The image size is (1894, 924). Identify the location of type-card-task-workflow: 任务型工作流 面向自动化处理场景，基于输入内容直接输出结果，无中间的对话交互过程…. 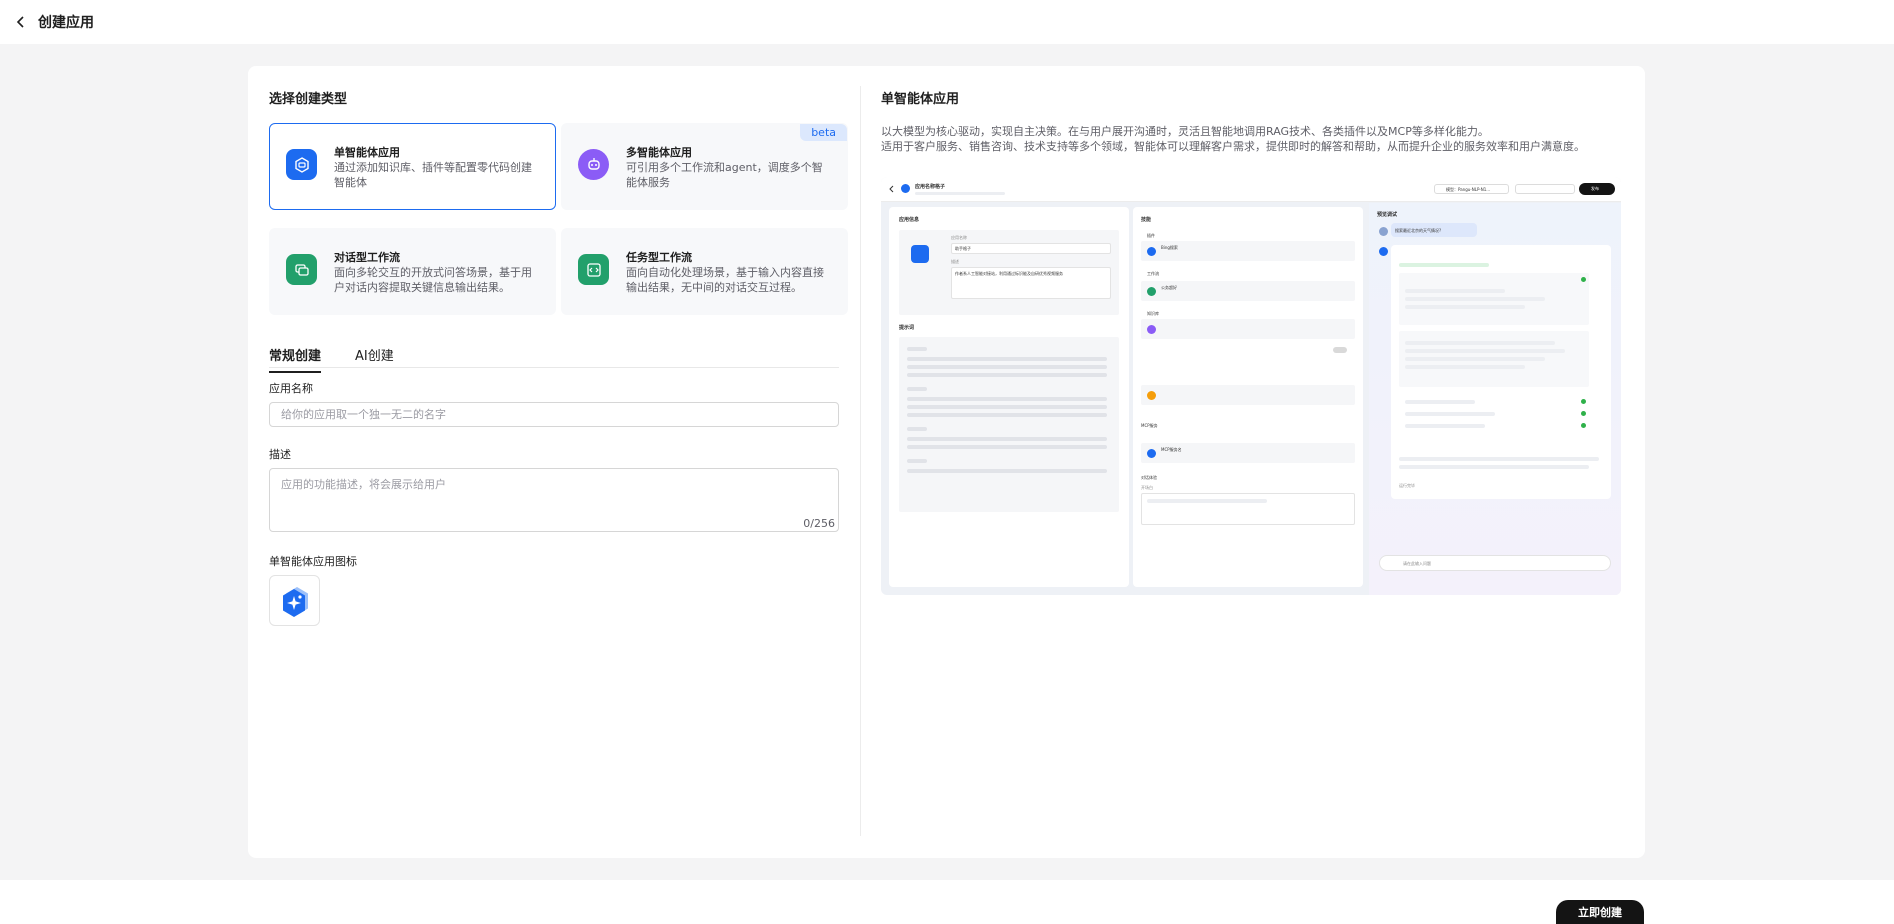
(704, 271).